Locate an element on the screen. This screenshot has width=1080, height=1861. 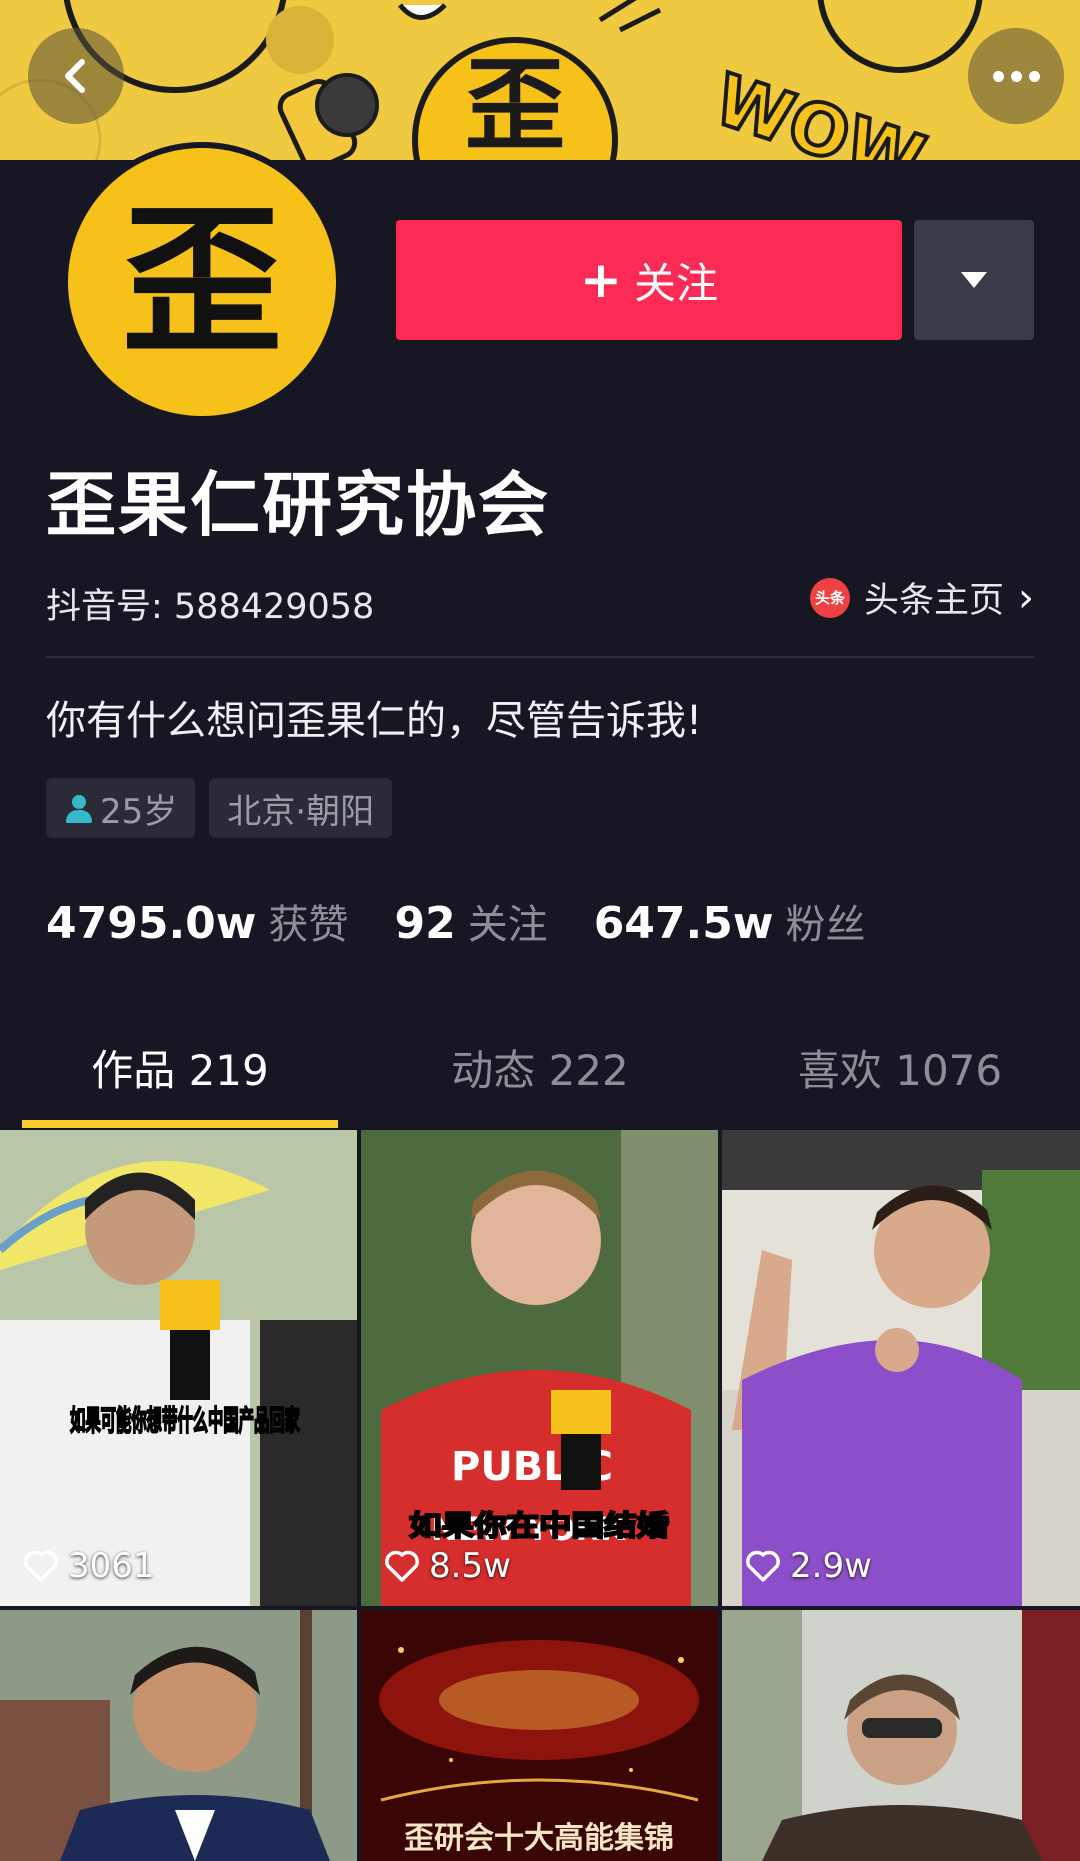
stat-likes: 4795.0w 获赞 is located at coordinates (197, 921).